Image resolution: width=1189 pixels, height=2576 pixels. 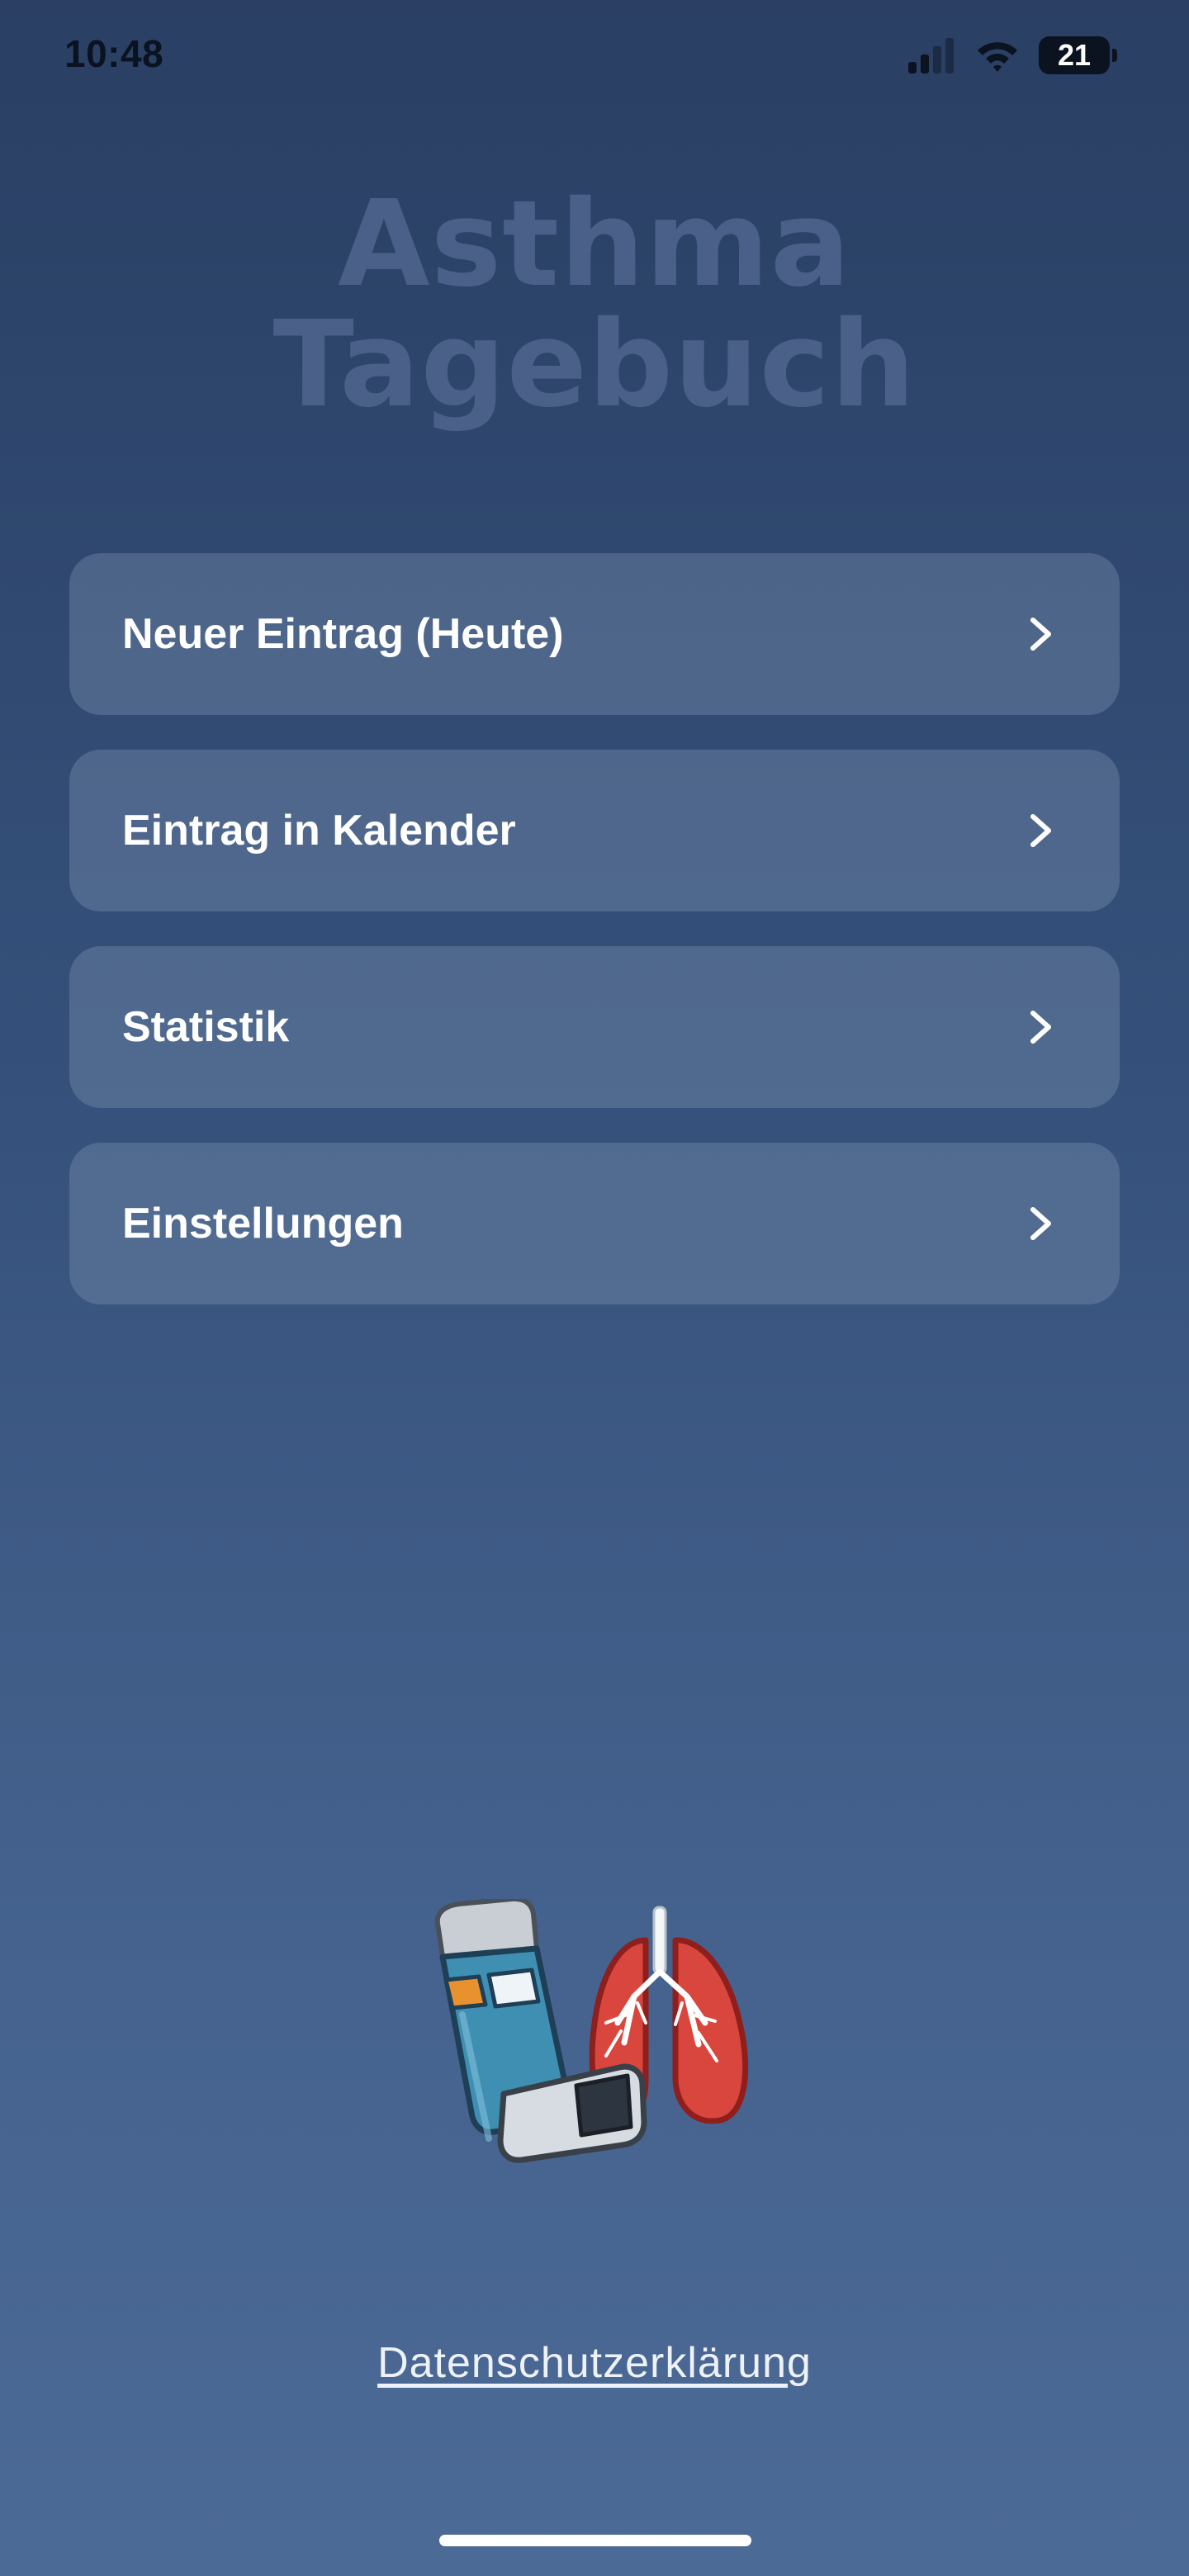 What do you see at coordinates (114, 53) in the screenshot?
I see `status-time: 10:48` at bounding box center [114, 53].